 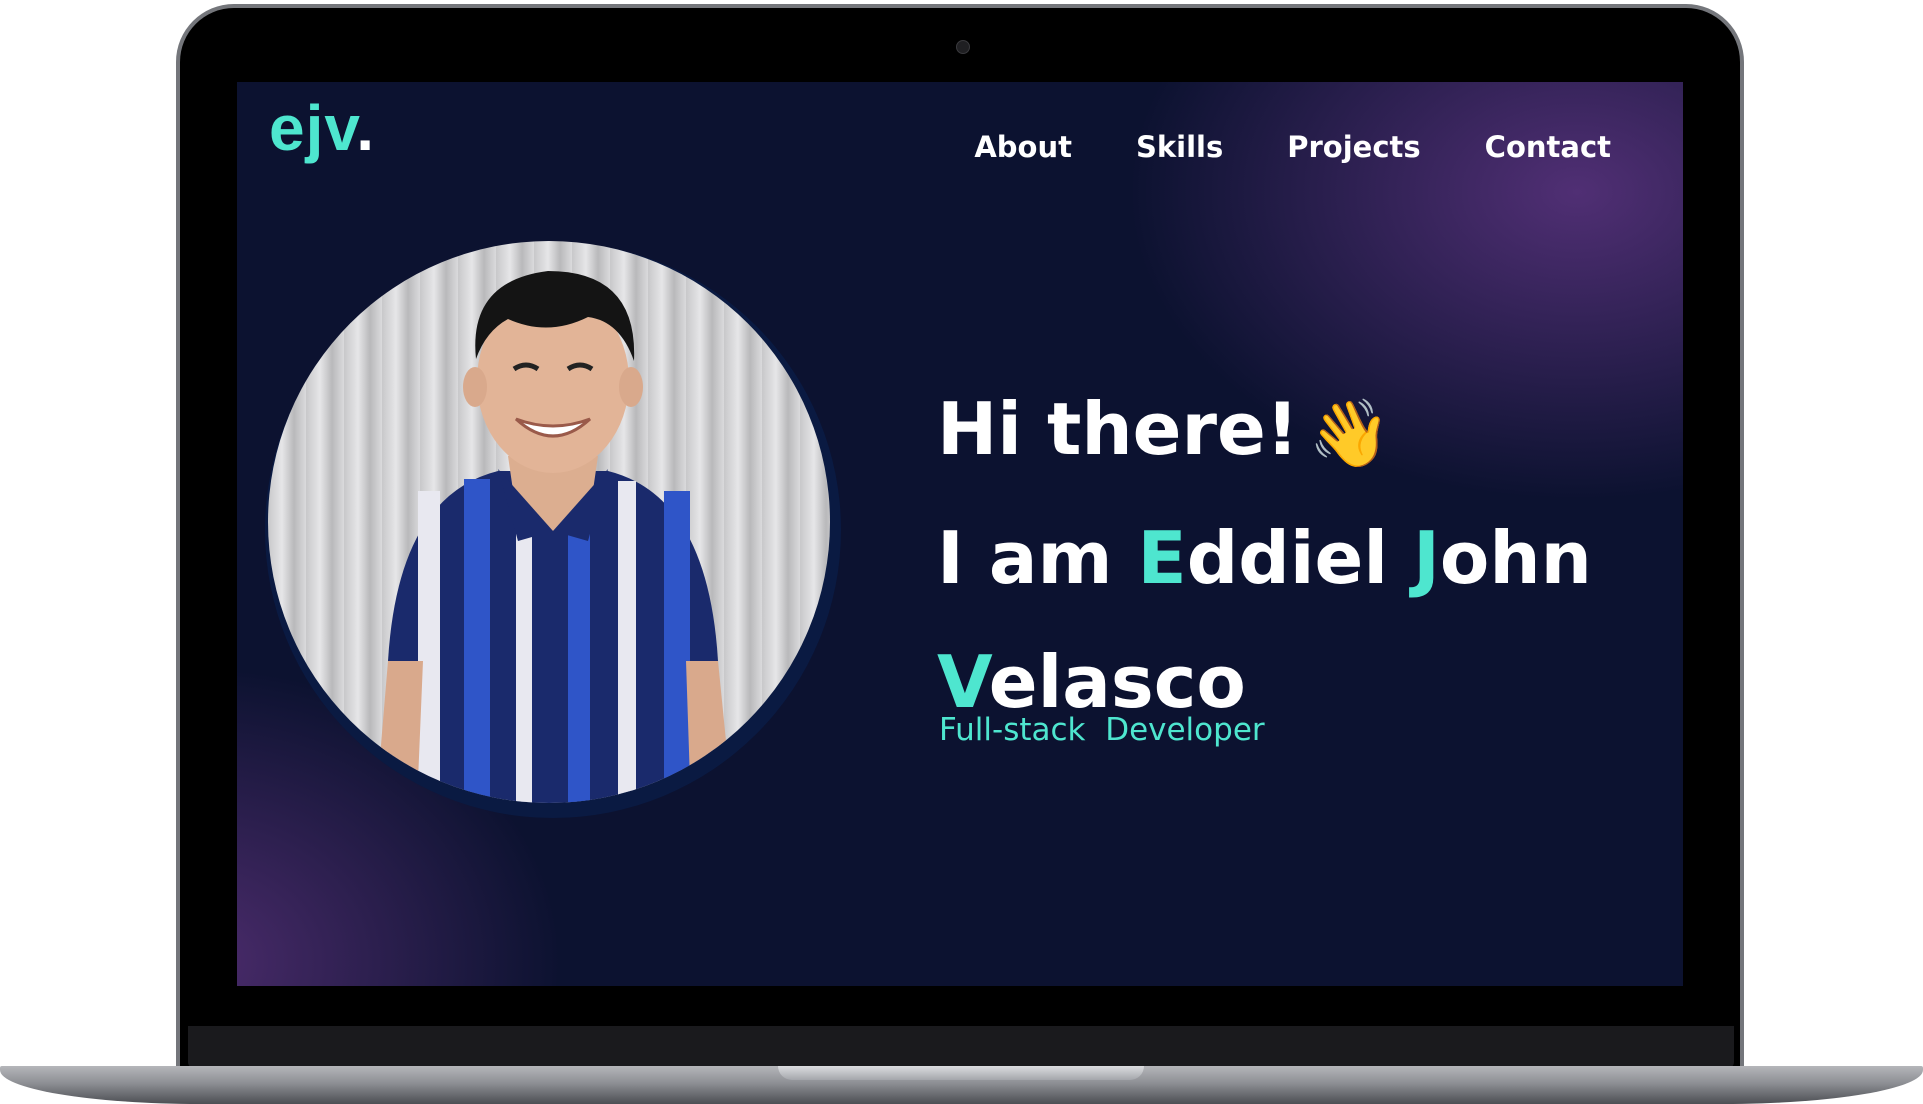 What do you see at coordinates (1349, 434) in the screenshot?
I see `waving-hand-icon: 👋` at bounding box center [1349, 434].